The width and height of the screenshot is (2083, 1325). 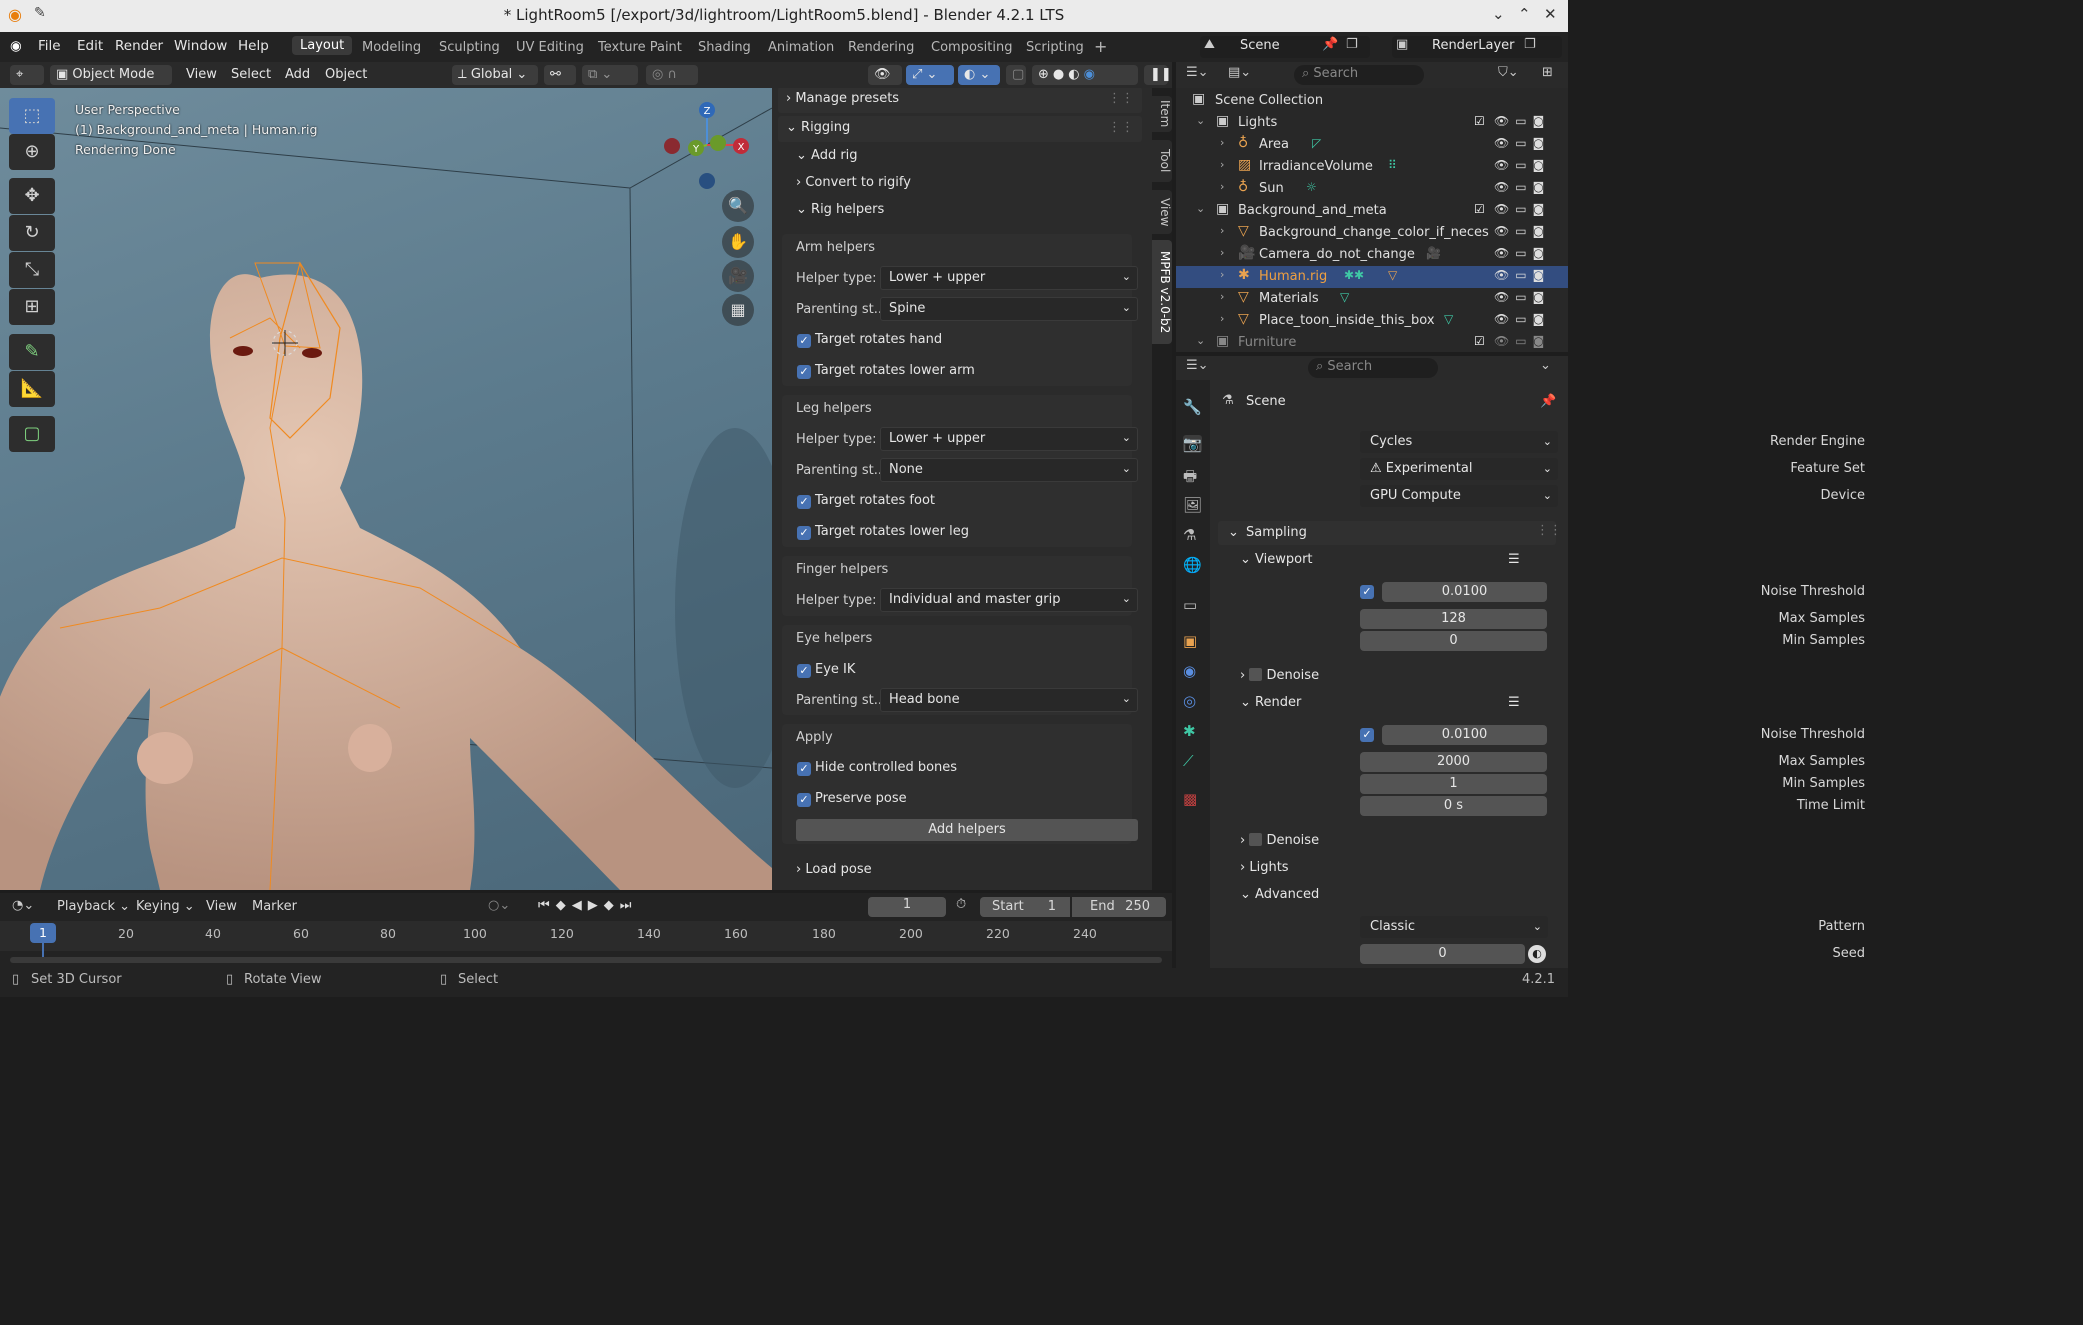 I want to click on gizmo-toggle-icon: ⤢ ⌄, so click(x=930, y=75).